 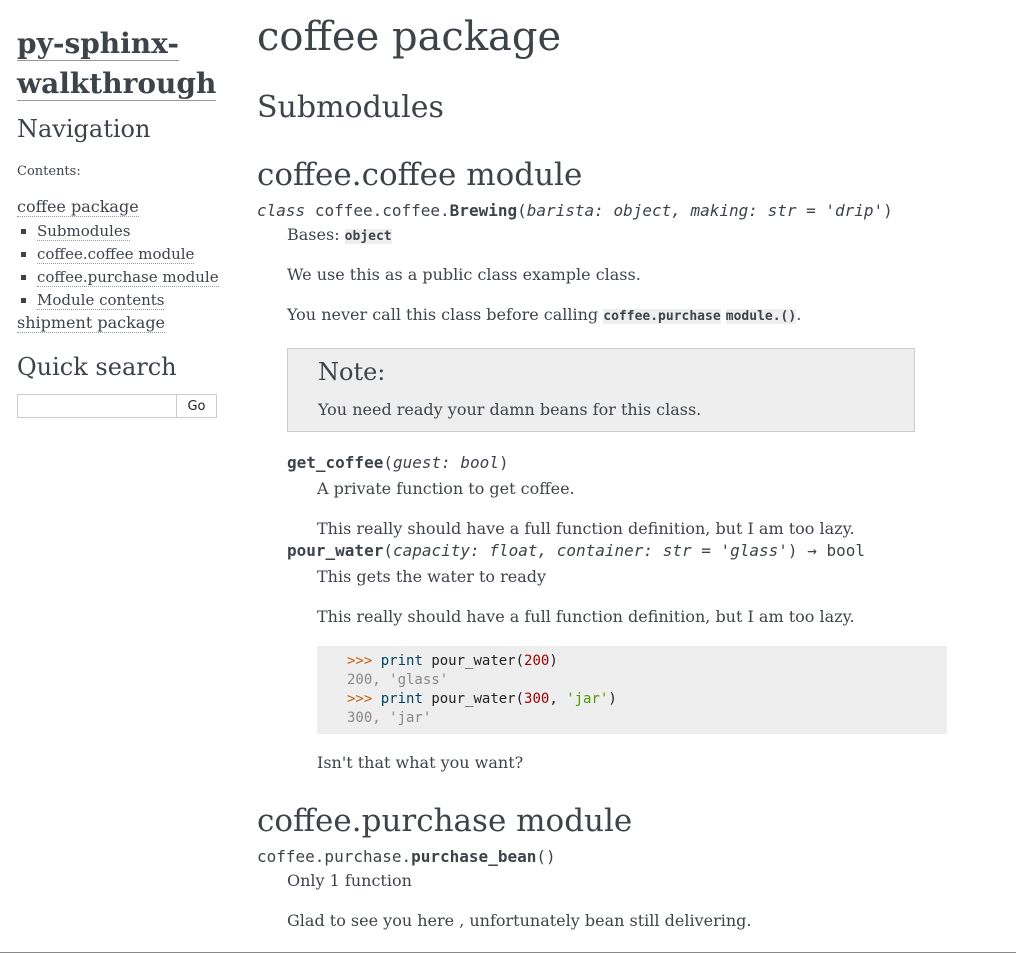 What do you see at coordinates (382, 210) in the screenshot?
I see `brewing-prefix: coffee.coffee.` at bounding box center [382, 210].